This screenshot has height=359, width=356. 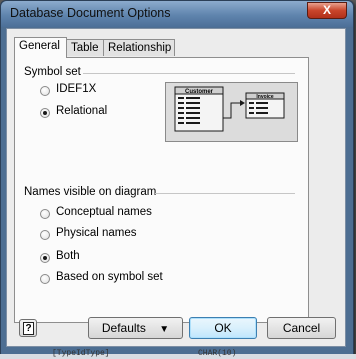 I want to click on radio-based-on-symbol-set, so click(x=45, y=279).